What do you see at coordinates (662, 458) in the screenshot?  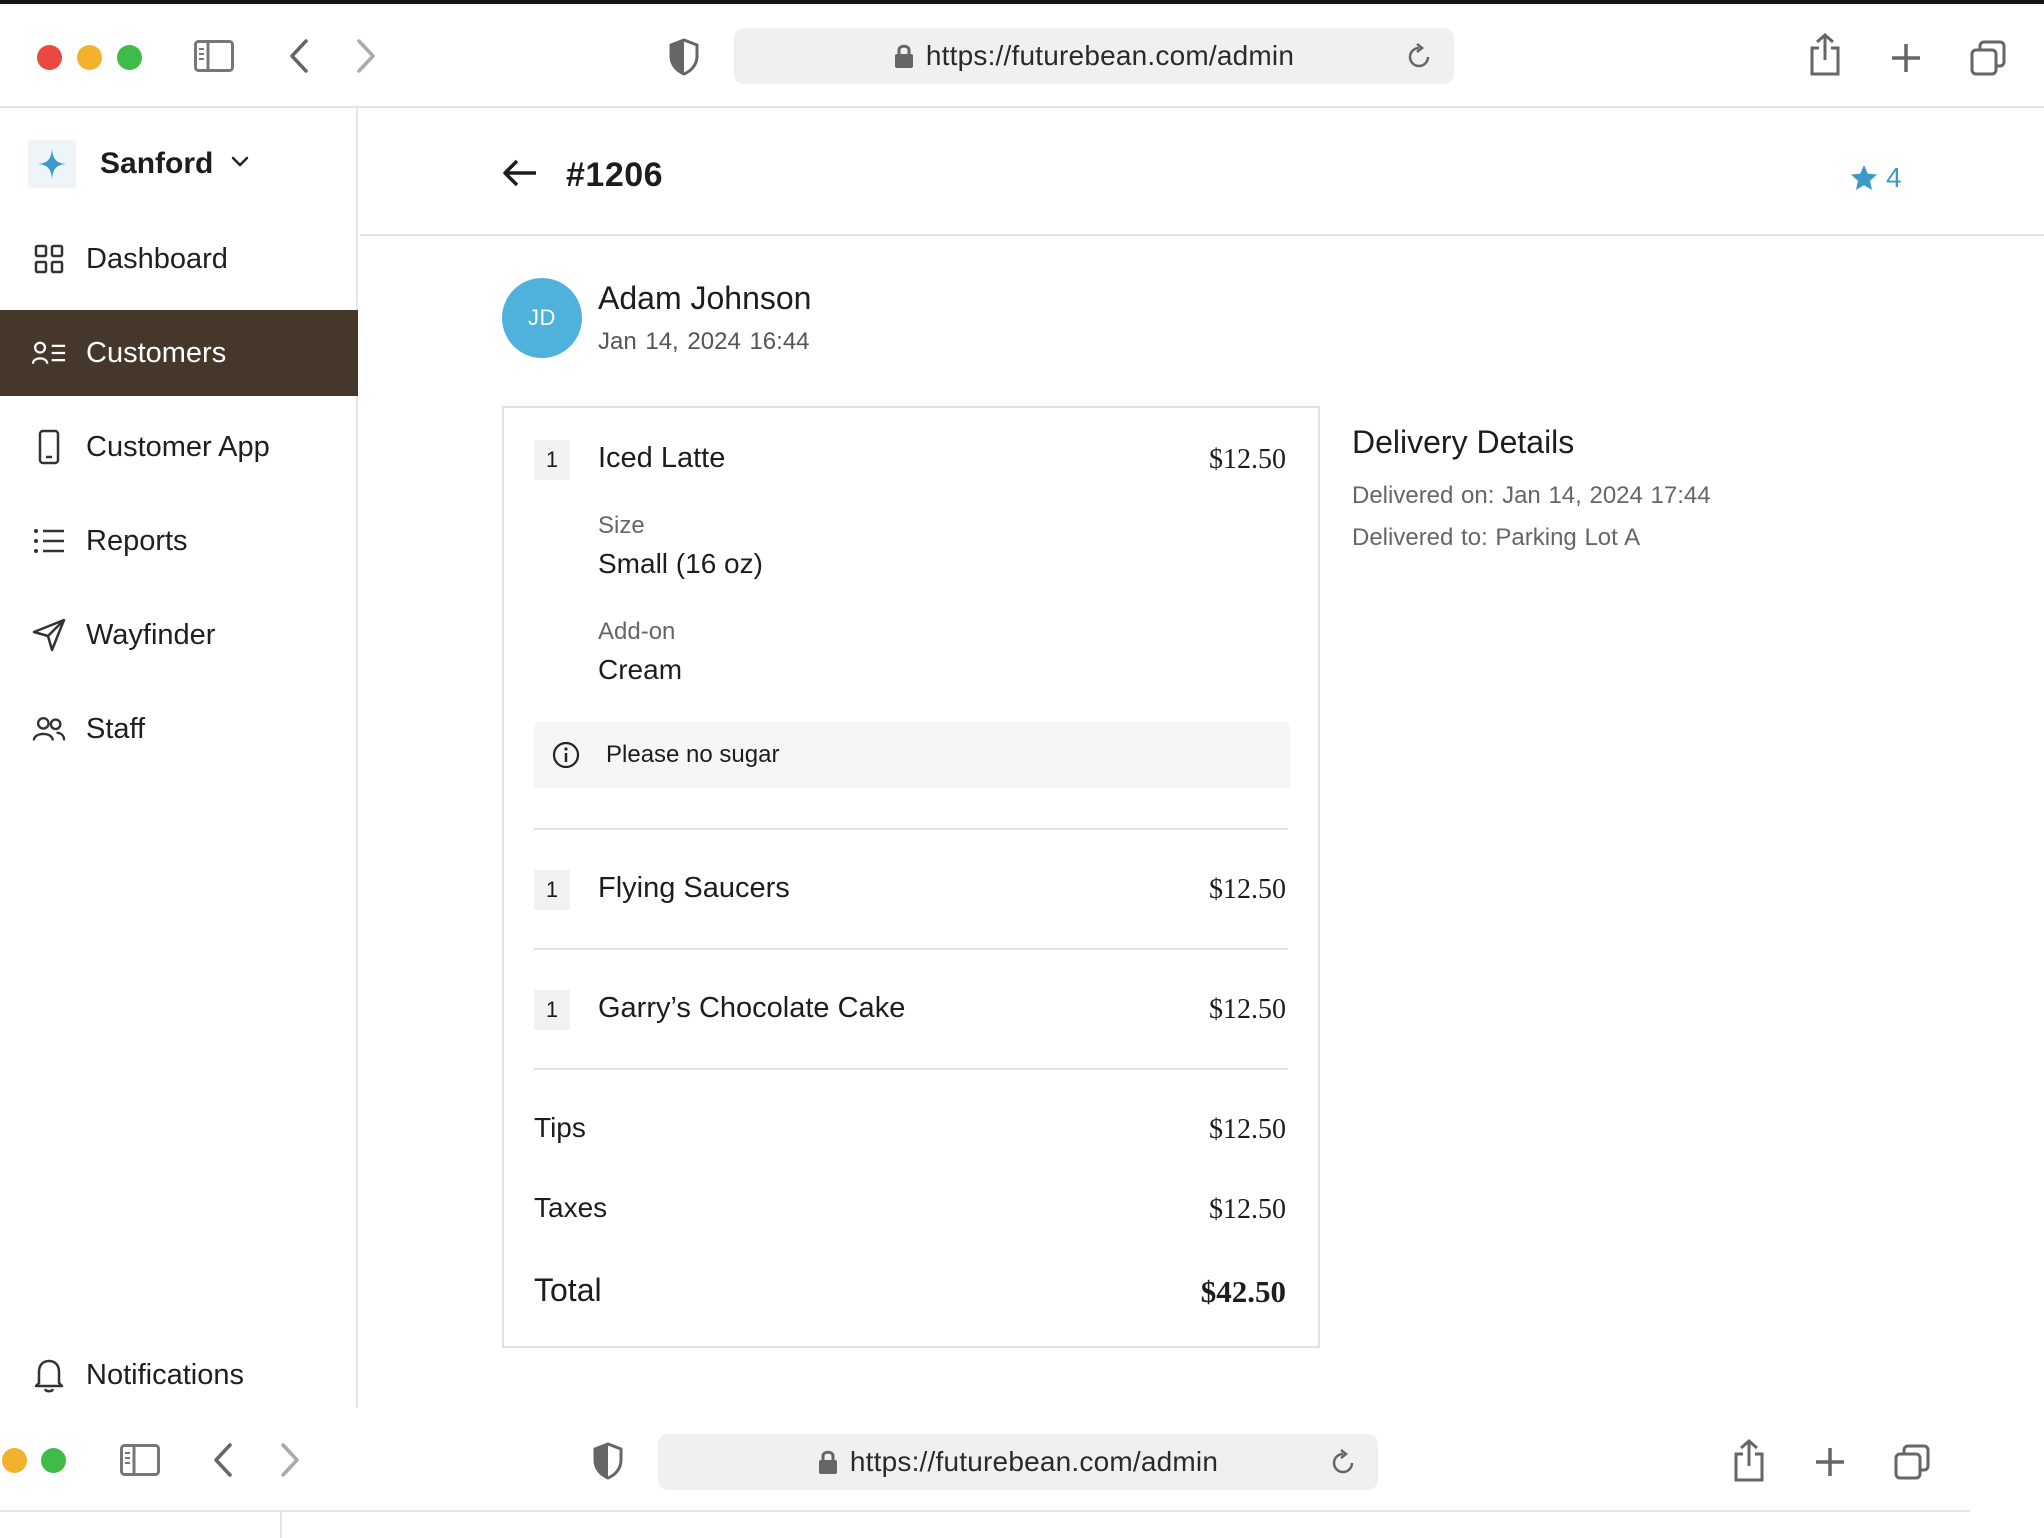 I see `item-name: Iced Latte` at bounding box center [662, 458].